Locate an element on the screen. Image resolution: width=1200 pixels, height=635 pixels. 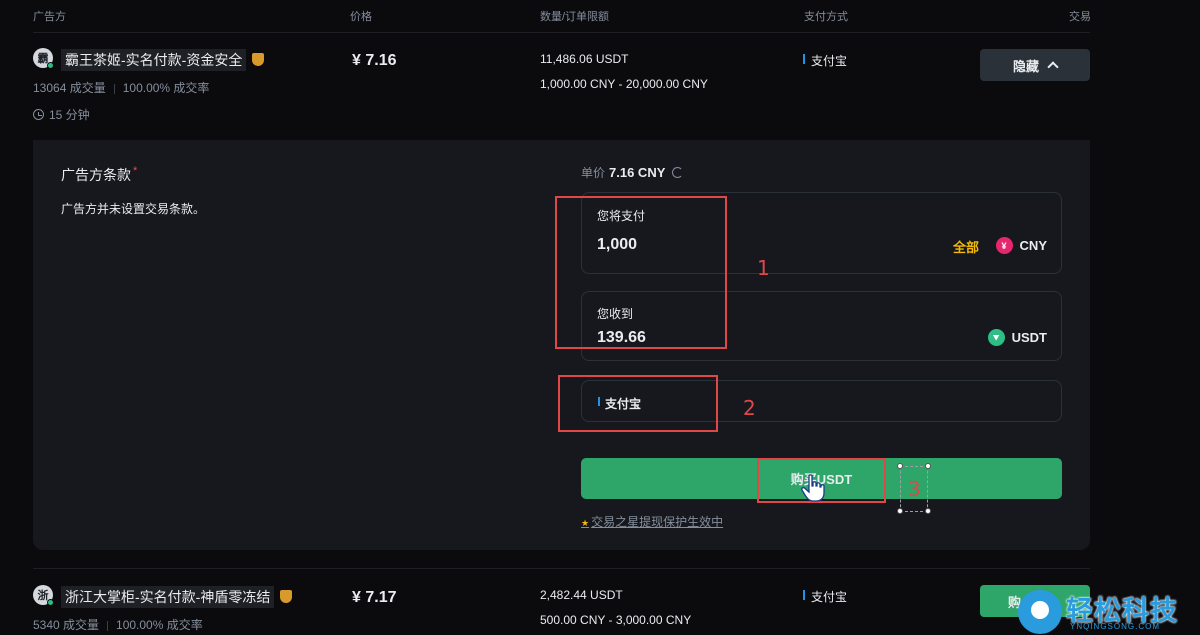
watermark-logo: 轻松科技 YNQINGSONG.COM is located at coordinates (1109, 611).